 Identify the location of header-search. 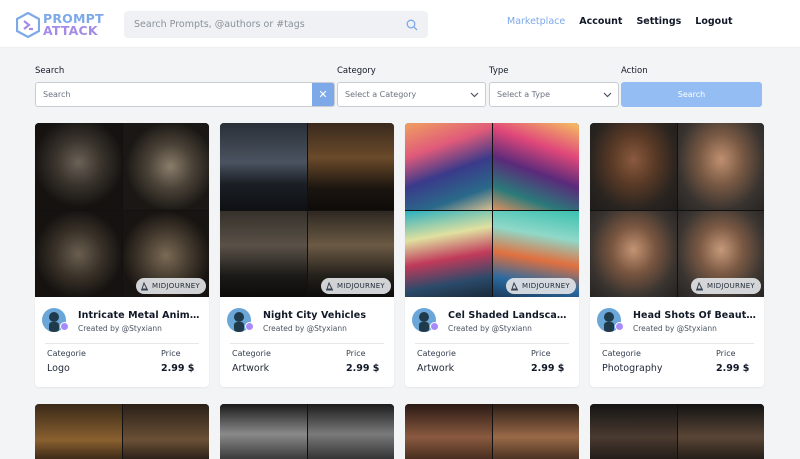
(276, 24).